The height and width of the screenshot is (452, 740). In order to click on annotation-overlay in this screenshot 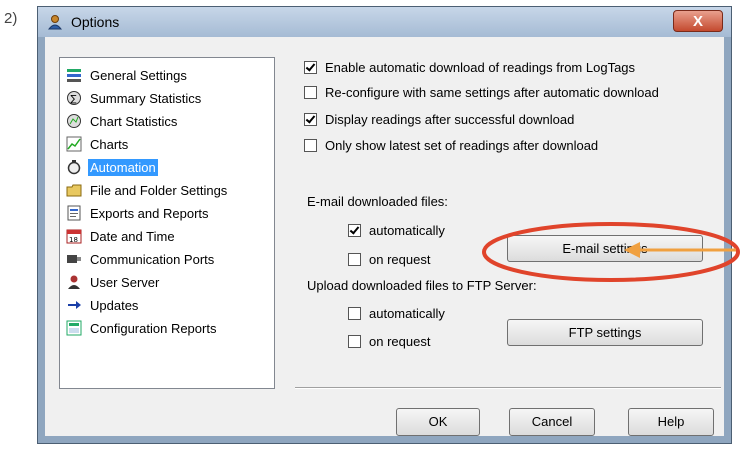, I will do `click(611, 252)`.